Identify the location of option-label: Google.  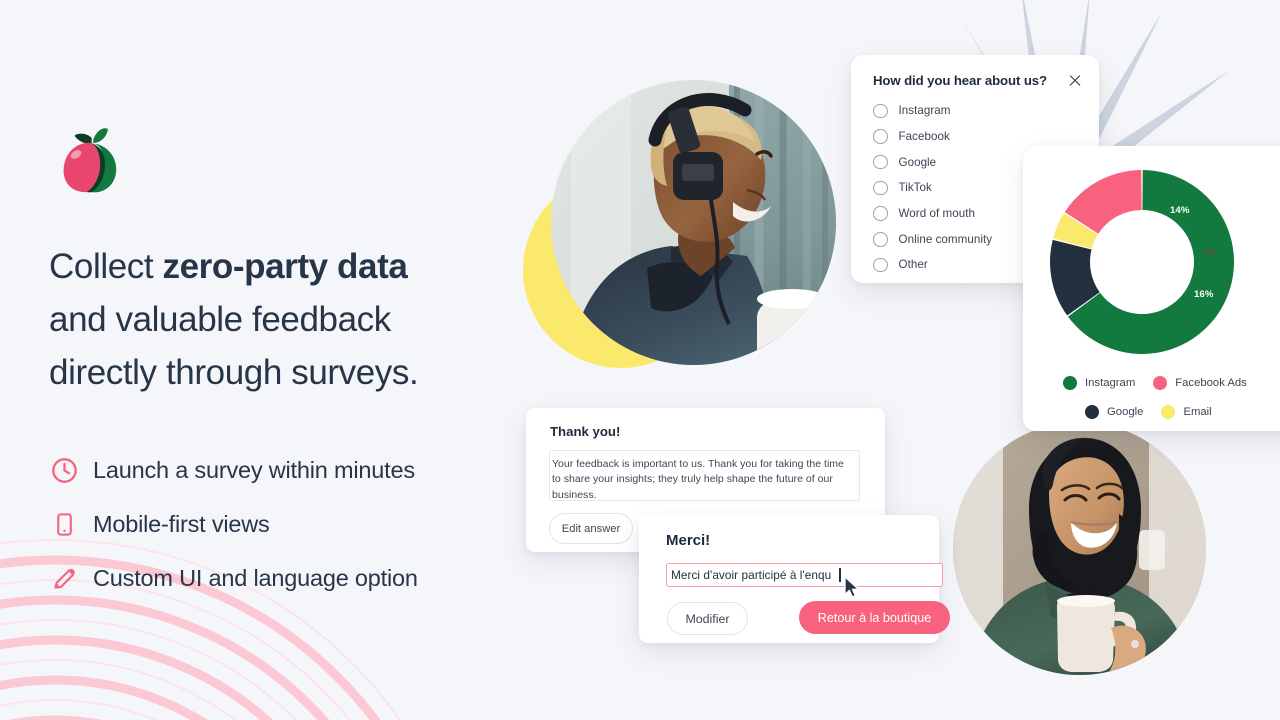
(917, 162).